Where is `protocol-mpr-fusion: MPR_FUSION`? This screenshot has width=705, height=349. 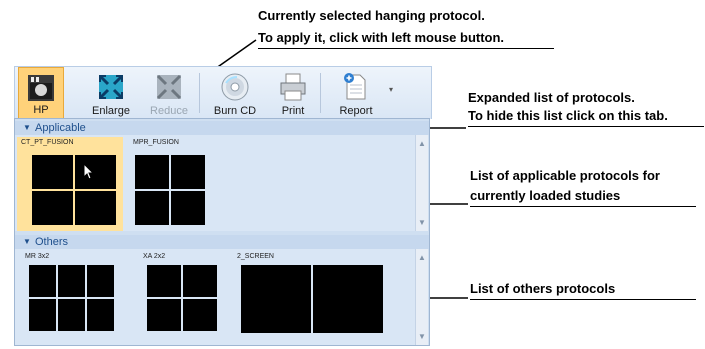 protocol-mpr-fusion: MPR_FUSION is located at coordinates (177, 183).